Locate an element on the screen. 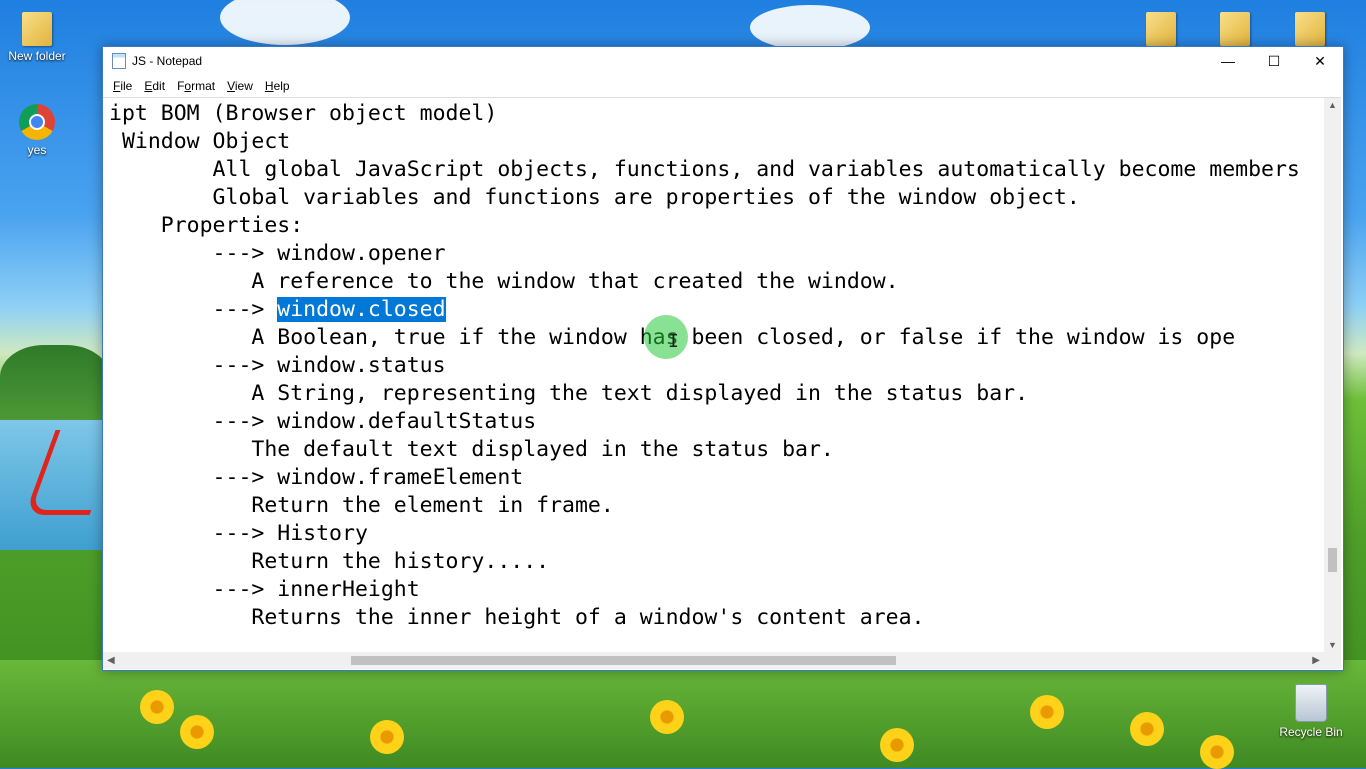 This screenshot has height=769, width=1366. recycle-bin-icon is located at coordinates (1311, 703).